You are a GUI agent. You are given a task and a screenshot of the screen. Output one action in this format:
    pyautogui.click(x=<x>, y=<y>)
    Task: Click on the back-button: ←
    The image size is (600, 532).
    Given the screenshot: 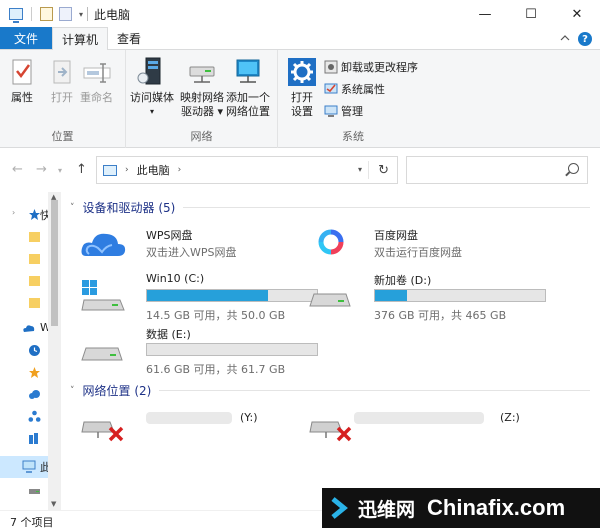 What is the action you would take?
    pyautogui.click(x=17, y=169)
    